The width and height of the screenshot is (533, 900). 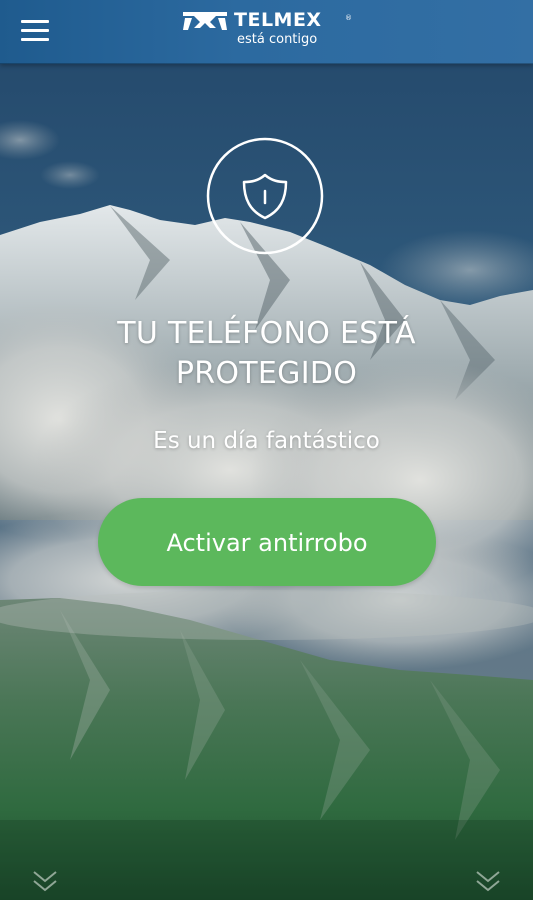 What do you see at coordinates (277, 39) in the screenshot?
I see `brand-tagline: está contigo` at bounding box center [277, 39].